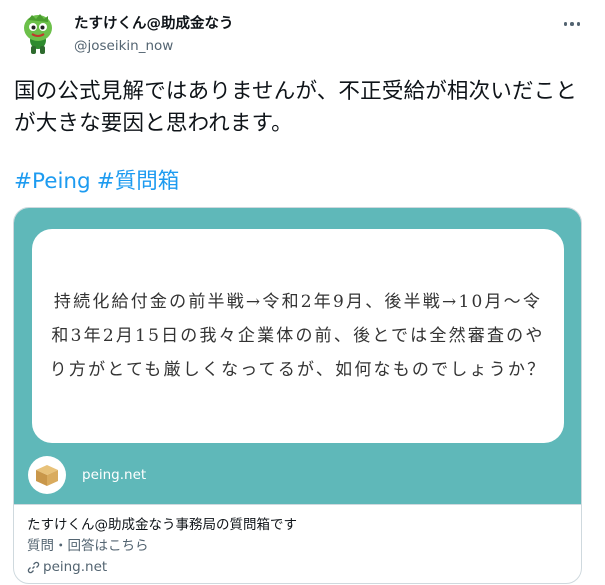  I want to click on display-name: たすけくん@助成金なう, so click(154, 24).